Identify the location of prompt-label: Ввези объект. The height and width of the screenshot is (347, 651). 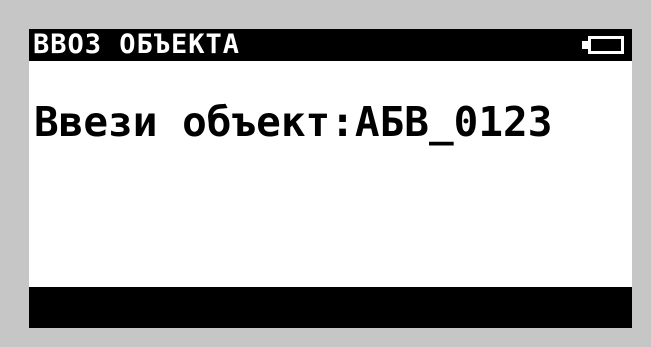
(182, 122).